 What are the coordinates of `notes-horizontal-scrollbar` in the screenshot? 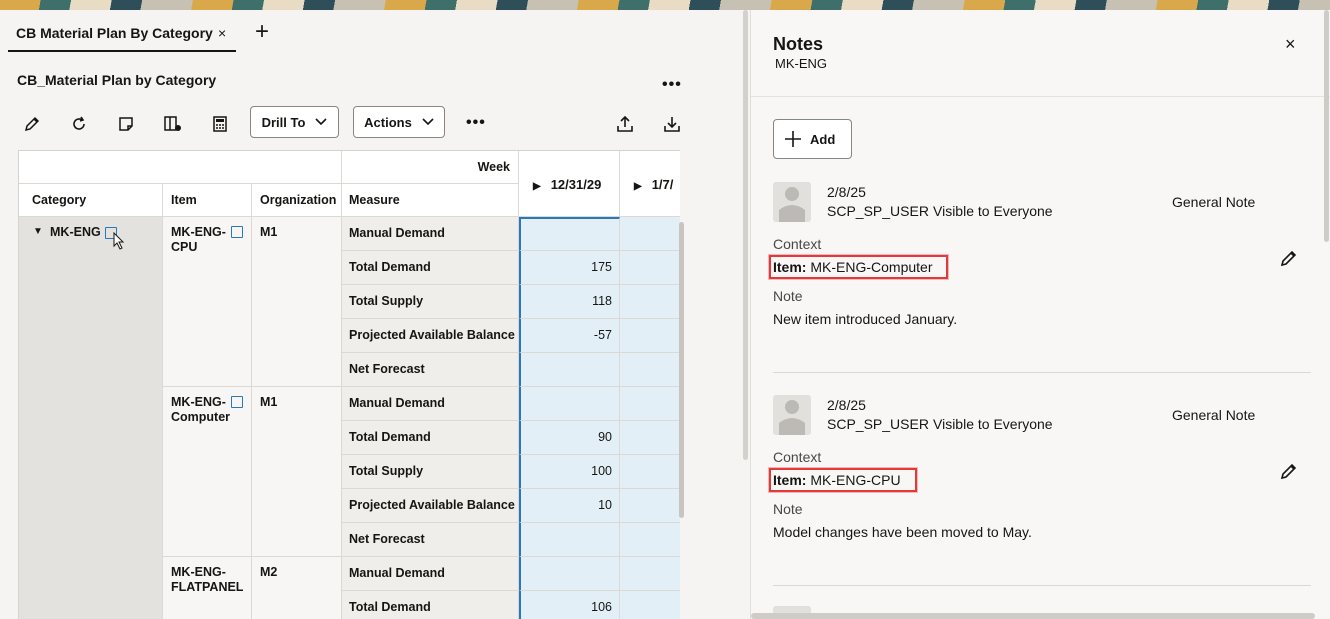 It's located at (1033, 616).